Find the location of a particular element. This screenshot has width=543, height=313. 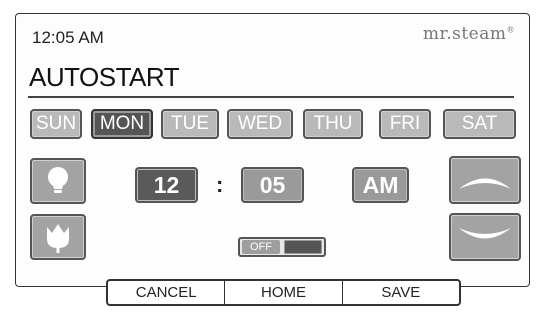

brand-name: mr.steam is located at coordinates (464, 34).